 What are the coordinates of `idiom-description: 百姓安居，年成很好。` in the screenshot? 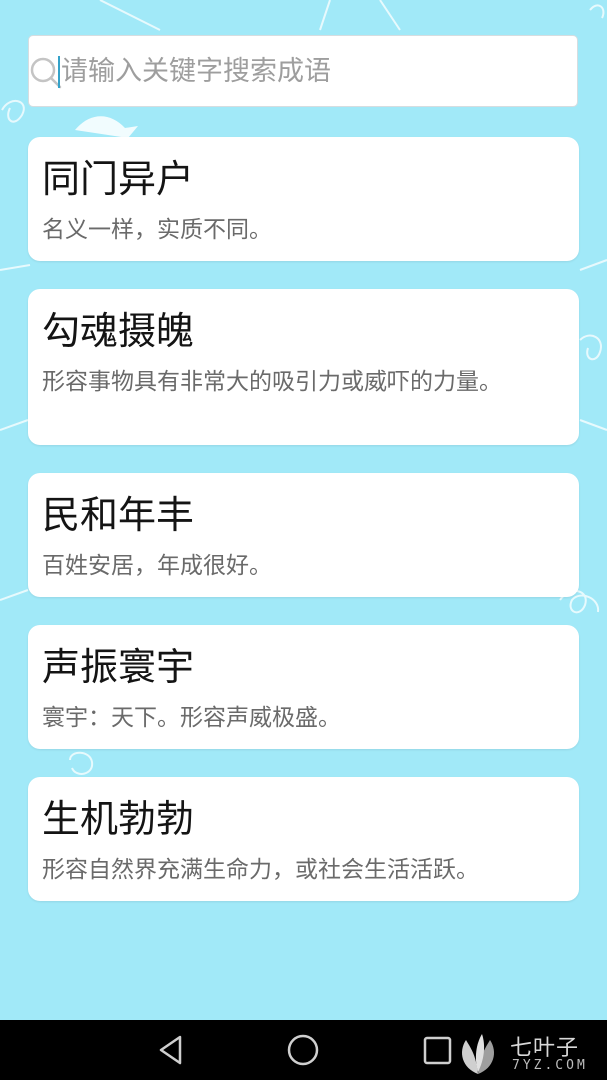 It's located at (157, 566).